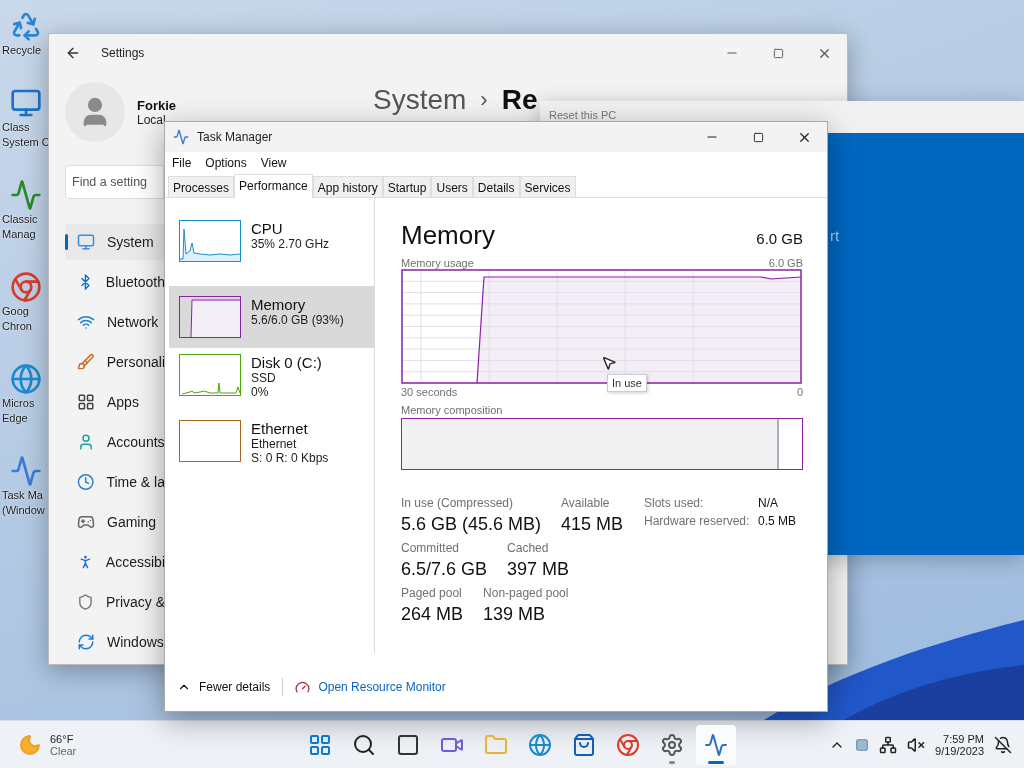 The height and width of the screenshot is (768, 1024). I want to click on nav-item: Personali, so click(115, 362).